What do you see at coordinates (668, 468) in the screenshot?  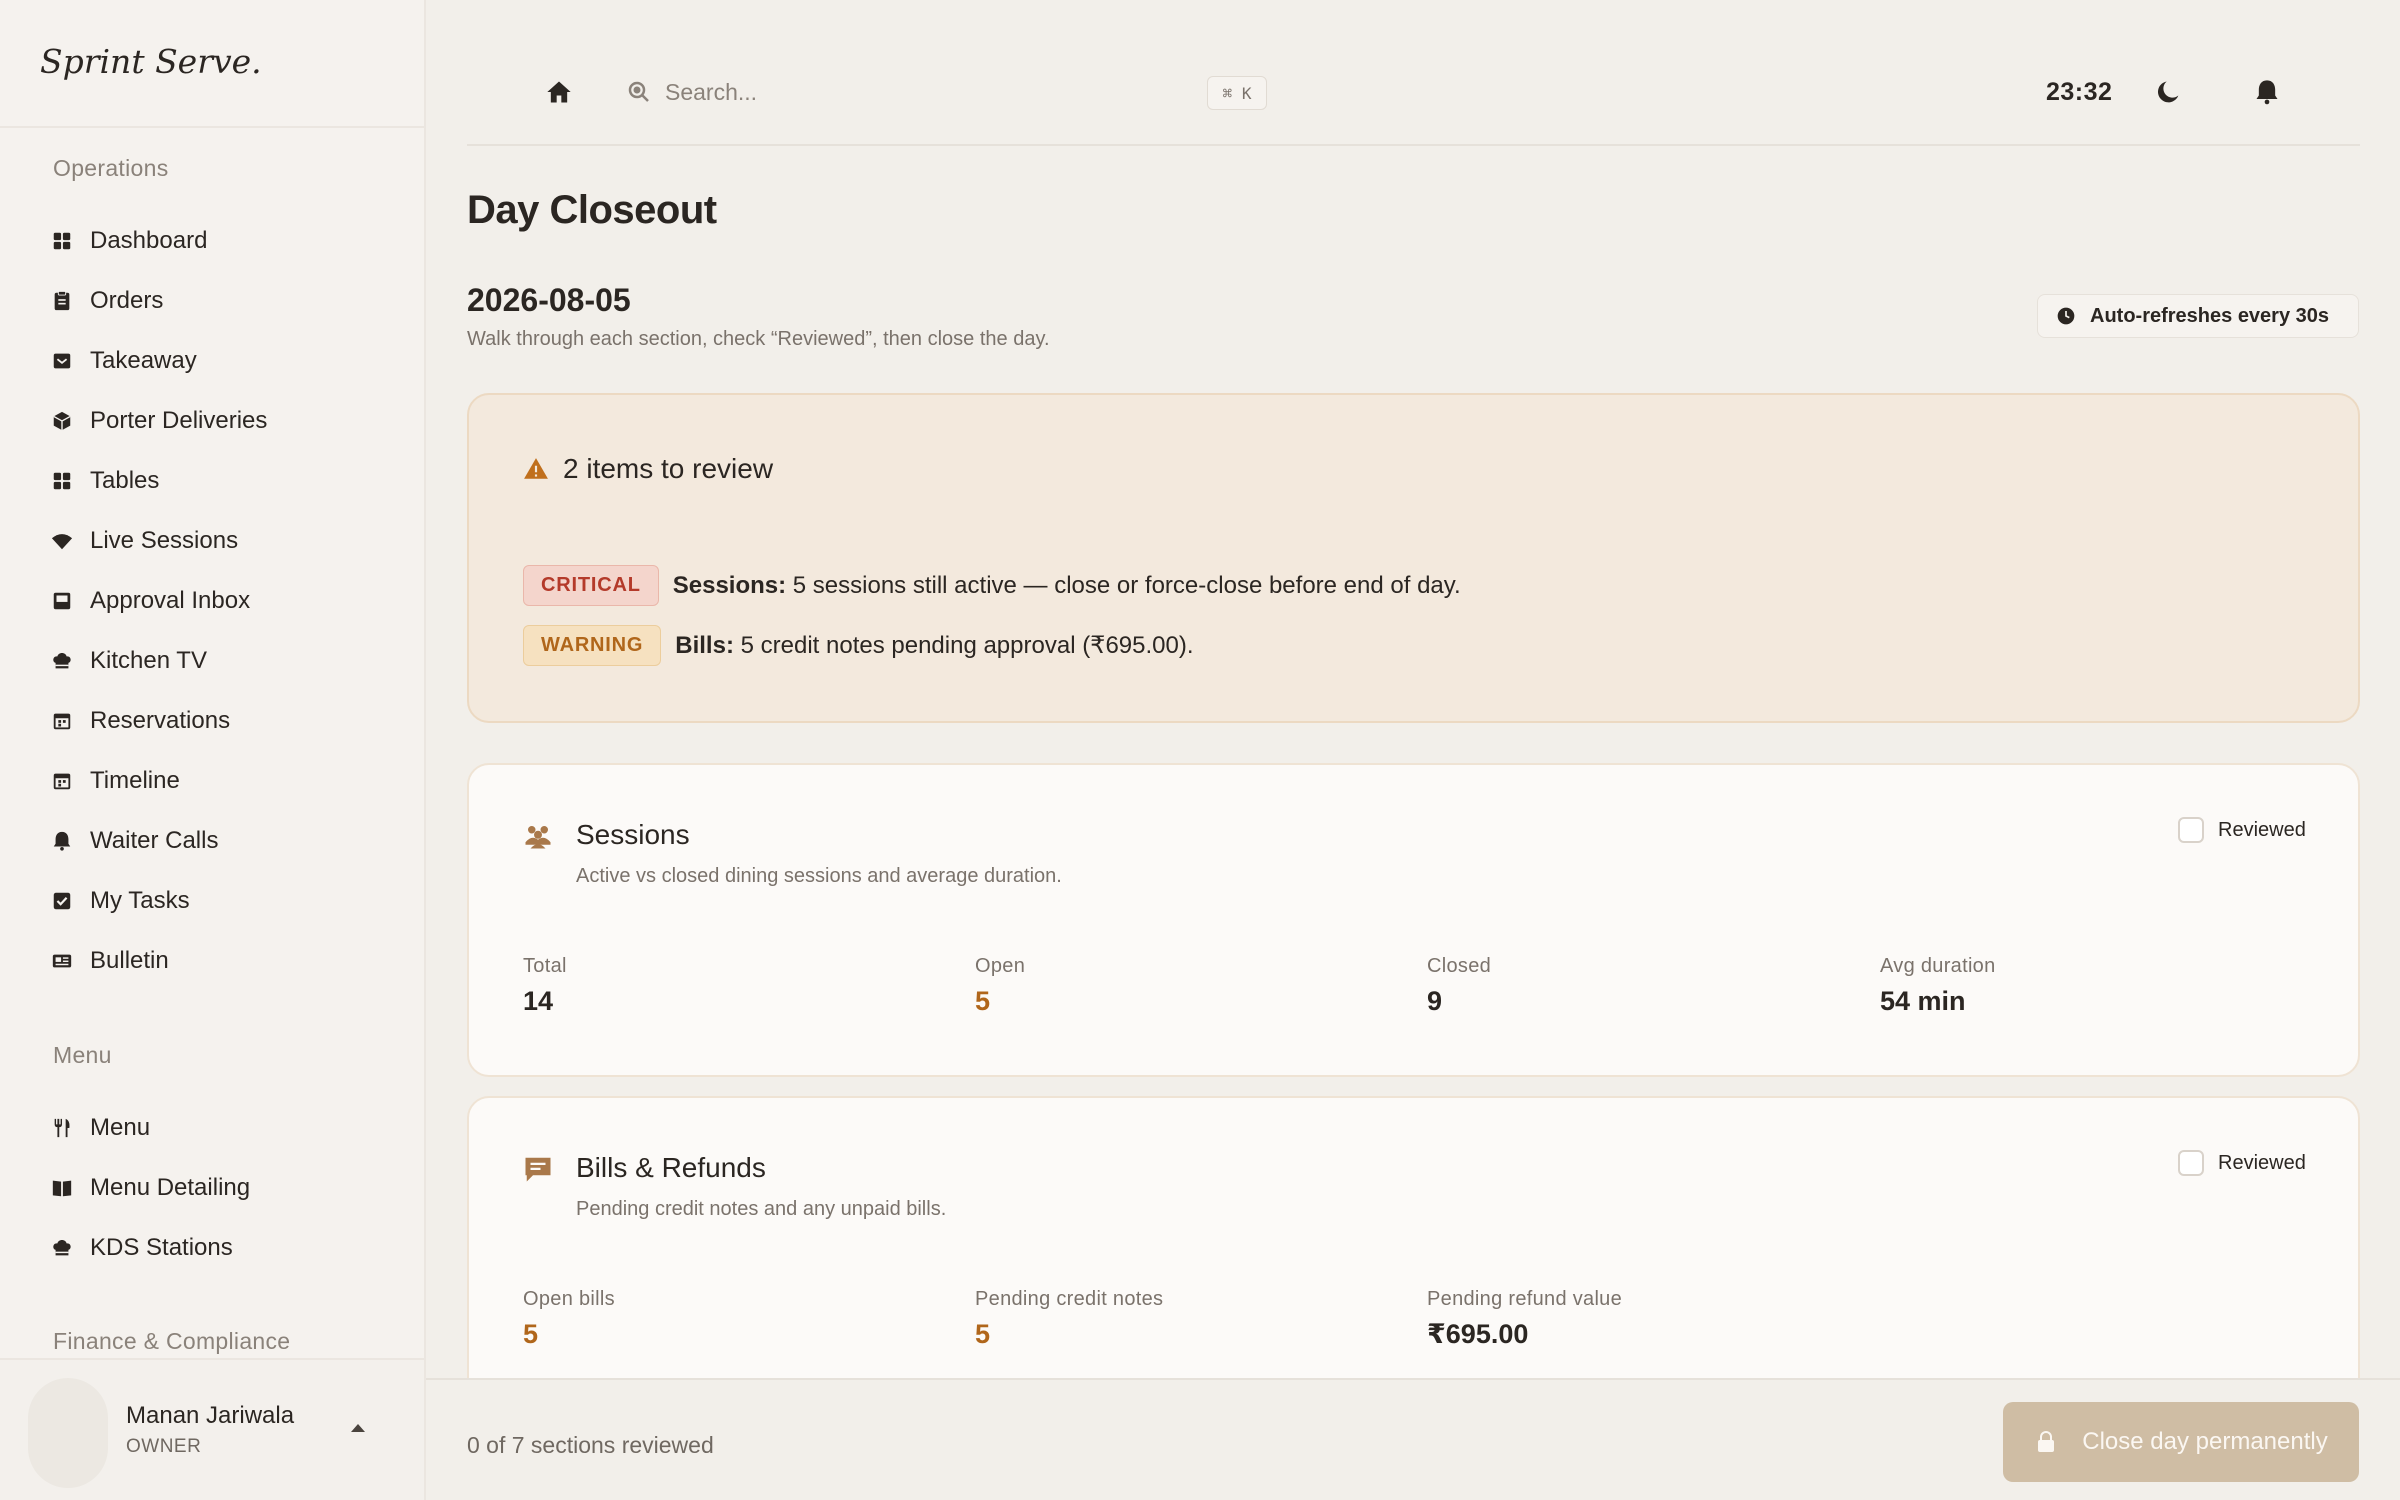 I see `review-heading-text: 2 items to review` at bounding box center [668, 468].